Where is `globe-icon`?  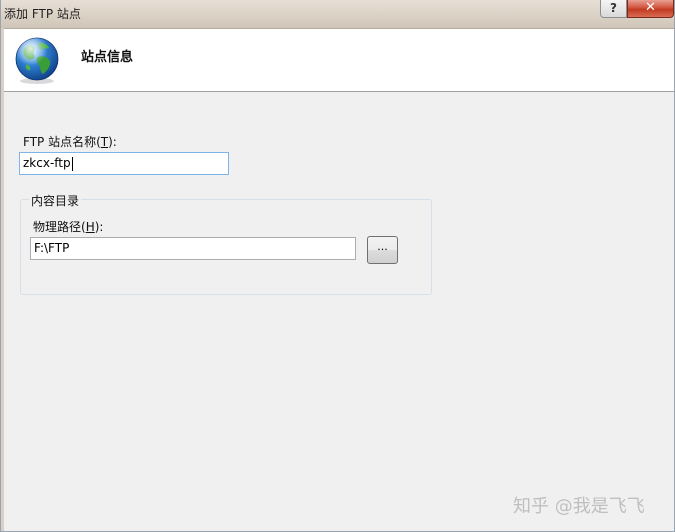
globe-icon is located at coordinates (37, 60).